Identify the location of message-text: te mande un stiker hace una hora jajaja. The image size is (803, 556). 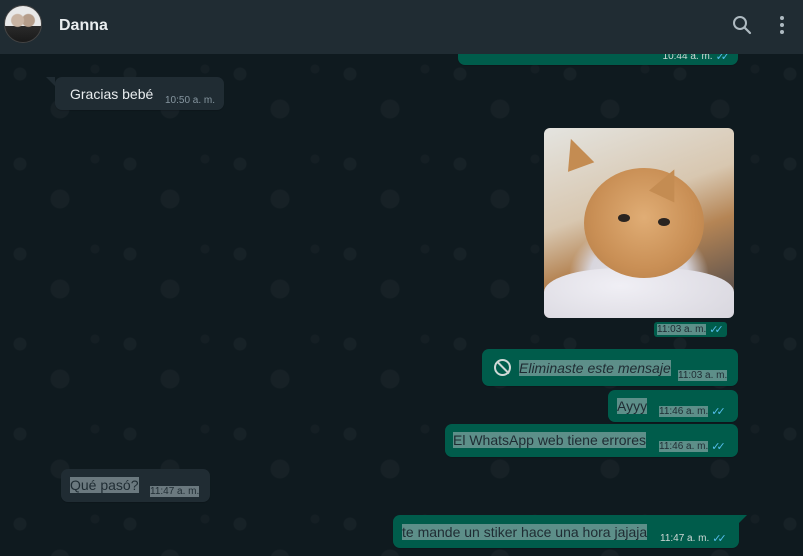
(525, 532).